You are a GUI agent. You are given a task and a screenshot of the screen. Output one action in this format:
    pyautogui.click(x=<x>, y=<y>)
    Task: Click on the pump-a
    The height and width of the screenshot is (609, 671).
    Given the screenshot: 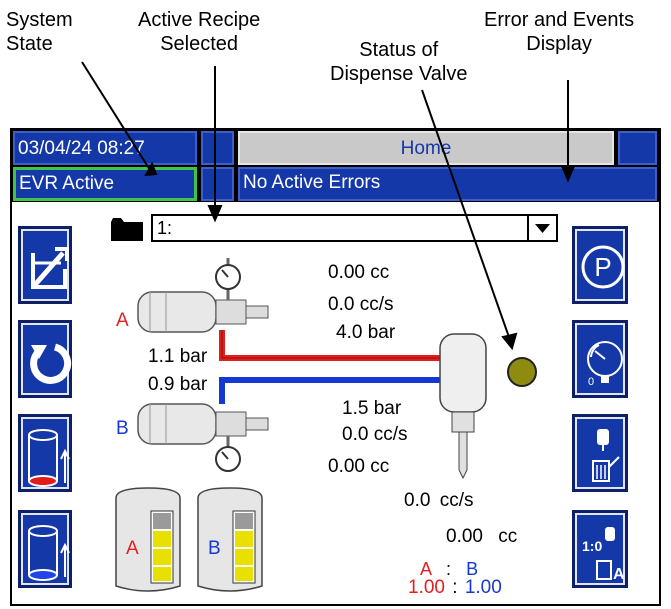 What is the action you would take?
    pyautogui.click(x=203, y=295)
    